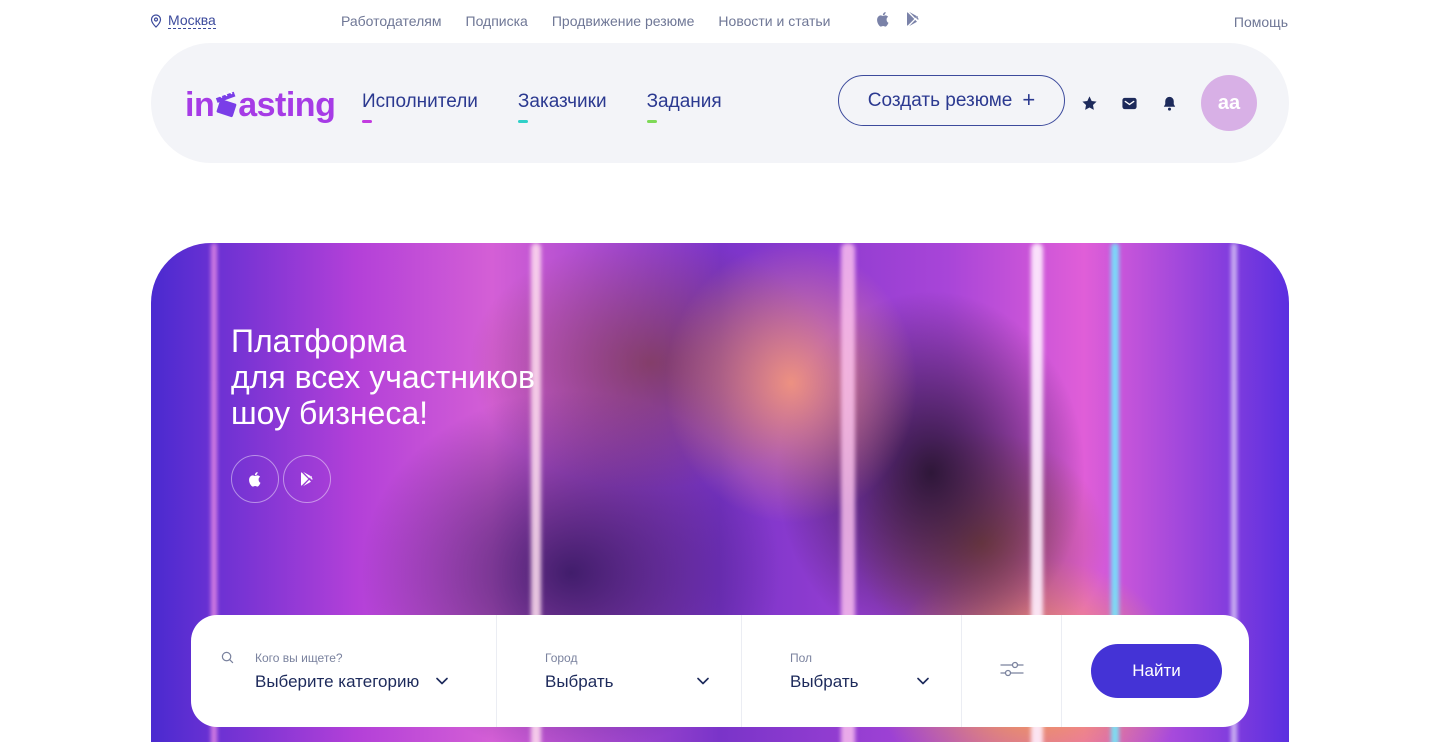  I want to click on avatar-initials: aa, so click(1229, 102).